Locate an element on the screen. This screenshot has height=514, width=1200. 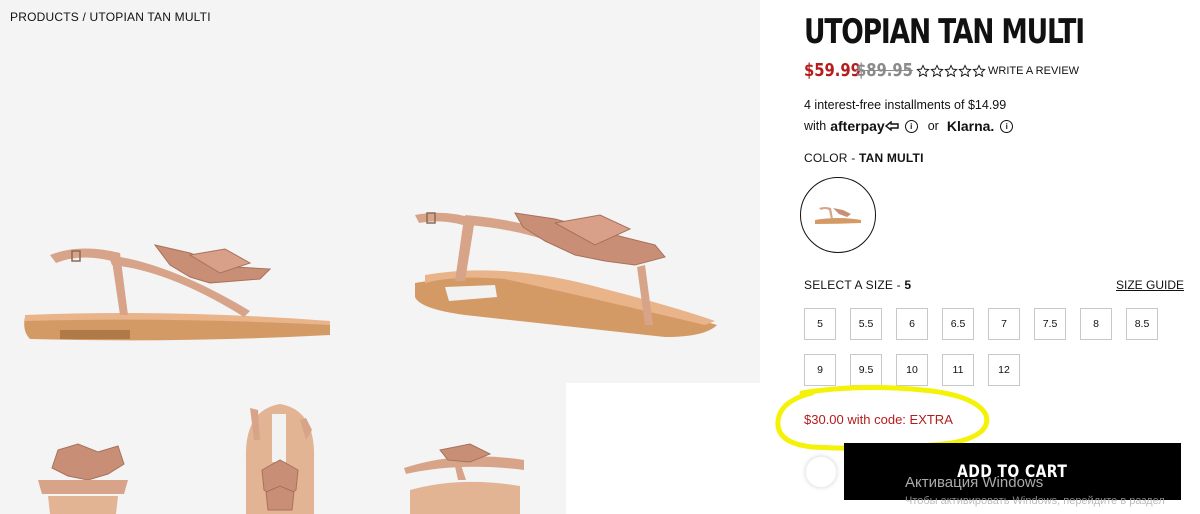
price-row: $59.99 $89.95 WRITE A REVIEW is located at coordinates (941, 70).